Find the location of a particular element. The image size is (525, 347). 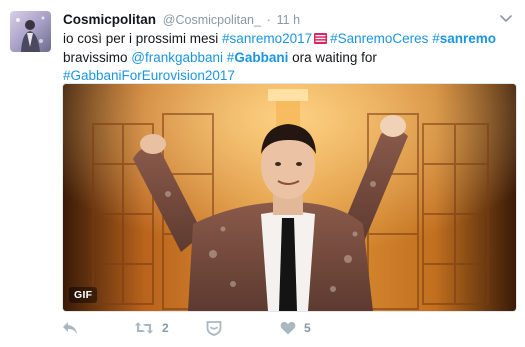

tweet-actions: 2 5 is located at coordinates (262, 328).